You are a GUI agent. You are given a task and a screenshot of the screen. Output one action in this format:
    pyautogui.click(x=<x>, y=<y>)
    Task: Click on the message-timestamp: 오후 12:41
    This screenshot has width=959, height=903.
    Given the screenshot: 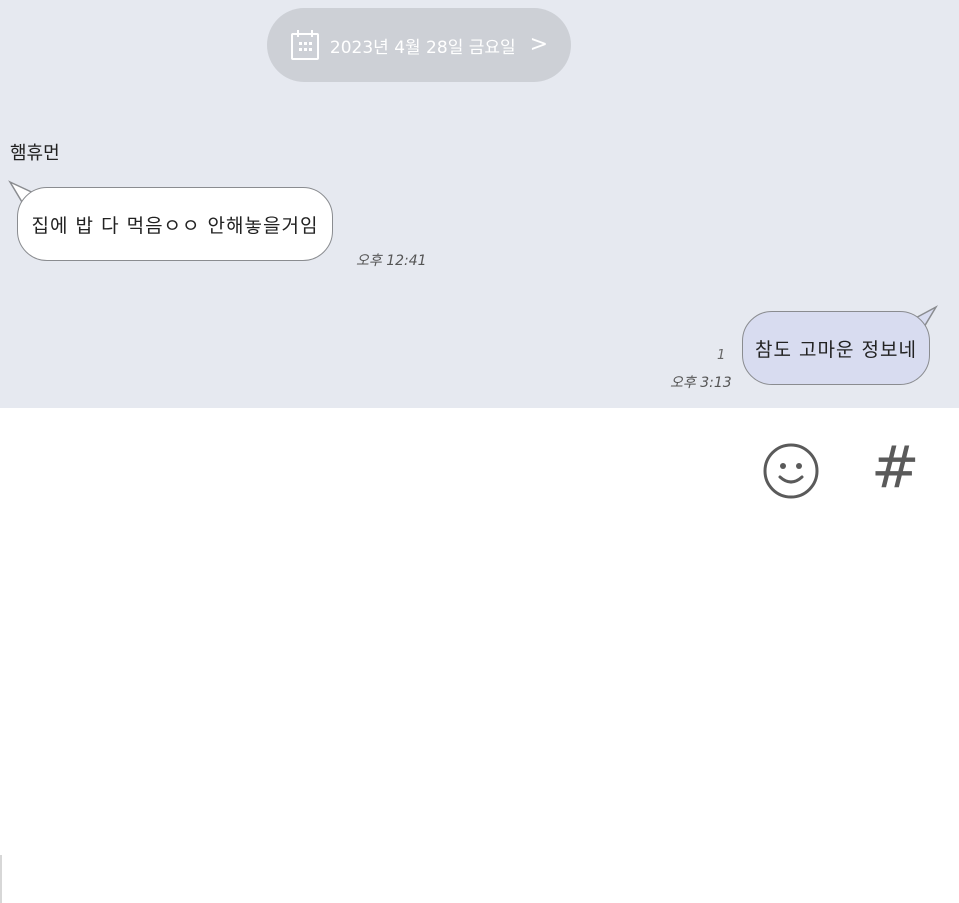 What is the action you would take?
    pyautogui.click(x=391, y=261)
    